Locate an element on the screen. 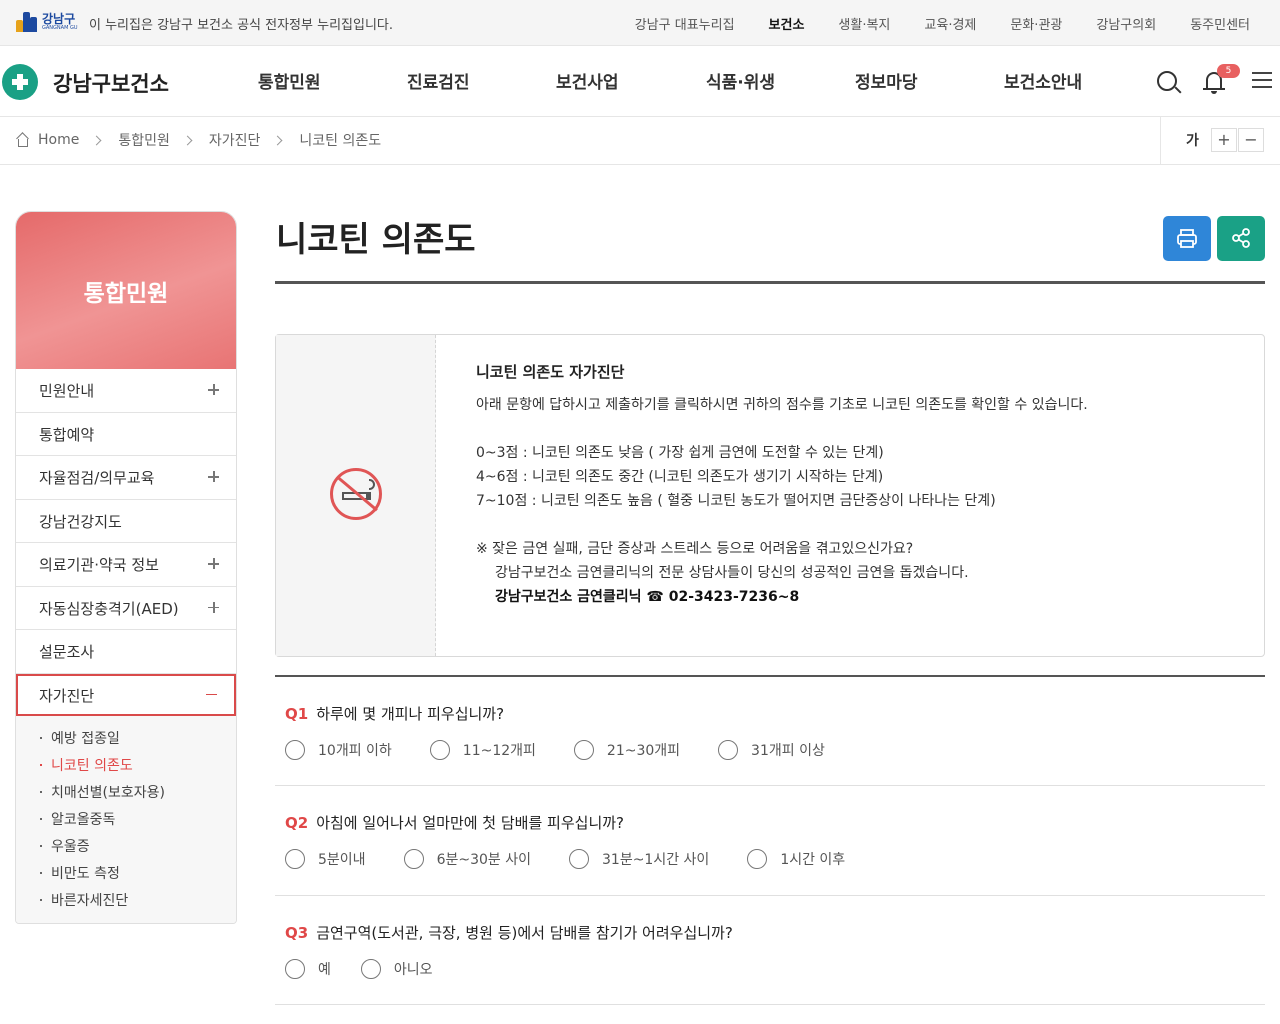  top-link-main-site: 강남구 대표누리집 is located at coordinates (685, 23).